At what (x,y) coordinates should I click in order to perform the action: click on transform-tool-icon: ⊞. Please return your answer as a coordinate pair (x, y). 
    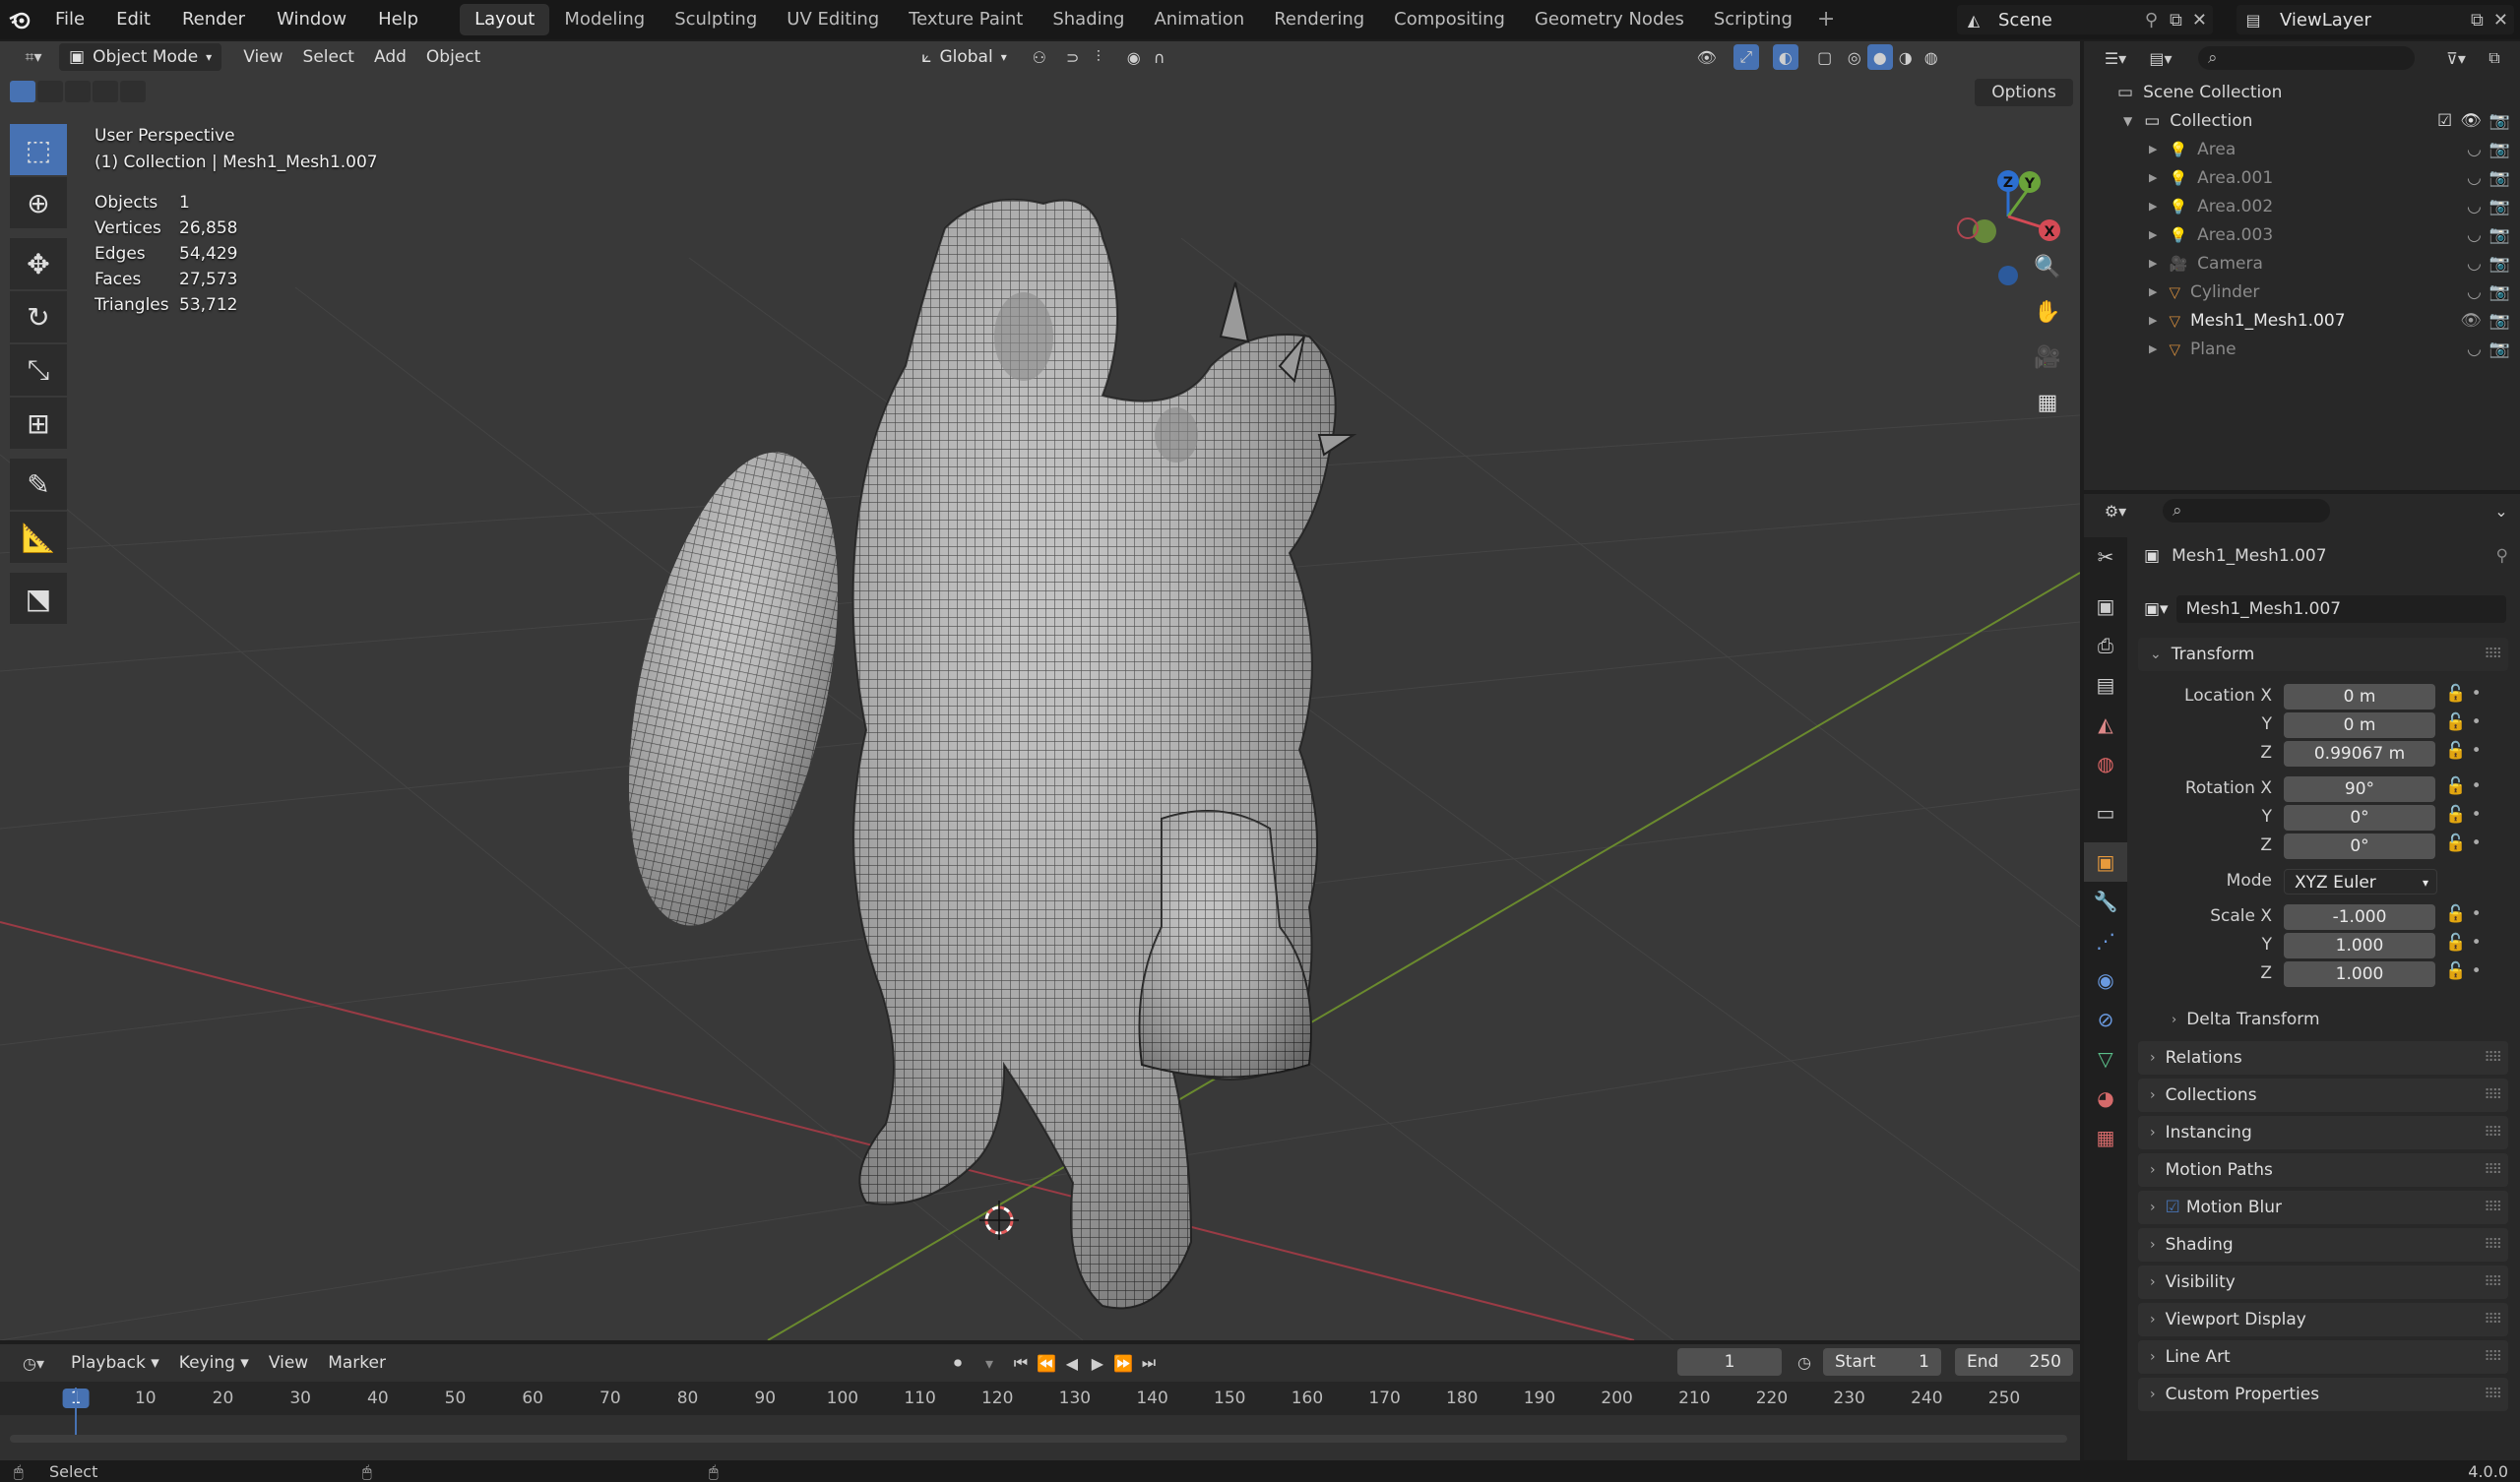
    Looking at the image, I should click on (38, 423).